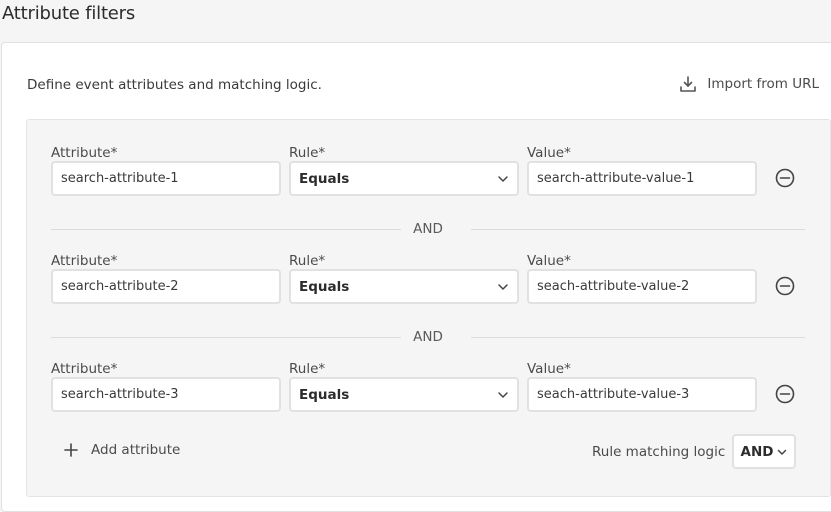  What do you see at coordinates (757, 451) in the screenshot?
I see `logic-select-value: AND` at bounding box center [757, 451].